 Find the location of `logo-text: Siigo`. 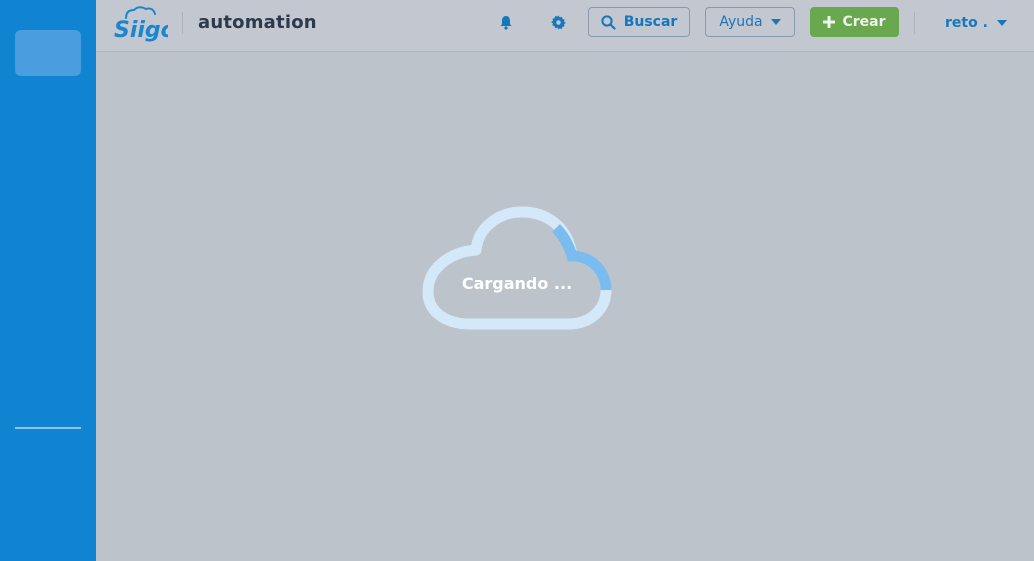

logo-text: Siigo is located at coordinates (141, 30).